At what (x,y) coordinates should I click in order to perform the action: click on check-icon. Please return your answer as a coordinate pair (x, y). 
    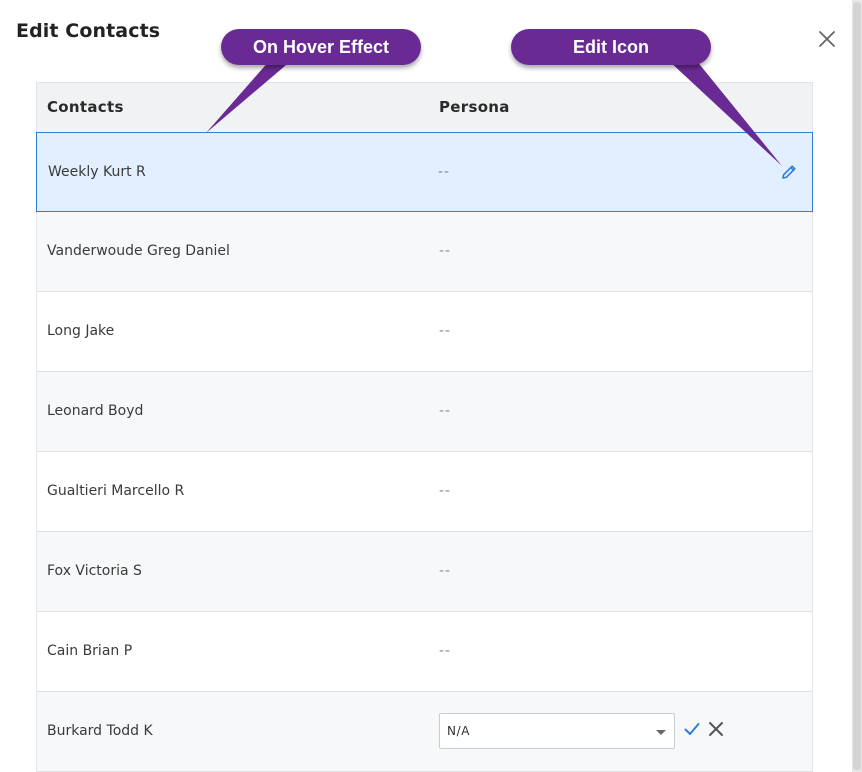
    Looking at the image, I should click on (692, 729).